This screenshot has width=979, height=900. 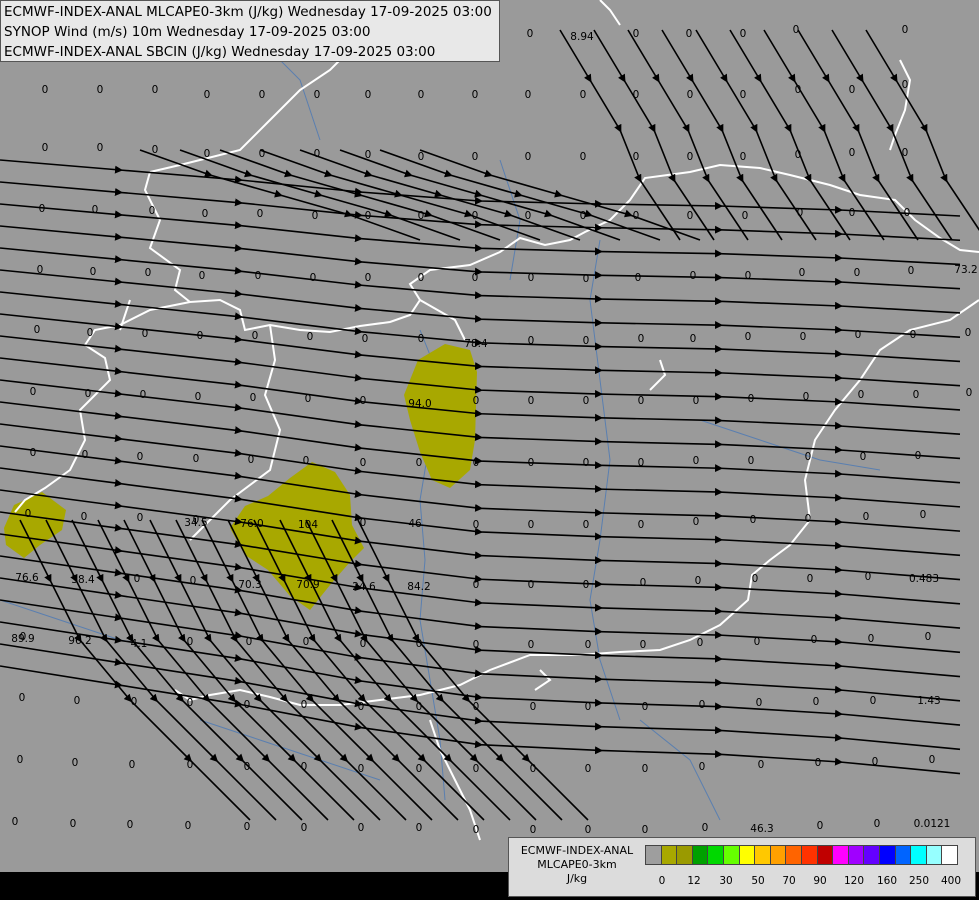 What do you see at coordinates (27, 578) in the screenshot?
I see `cape-value-label: 76.6` at bounding box center [27, 578].